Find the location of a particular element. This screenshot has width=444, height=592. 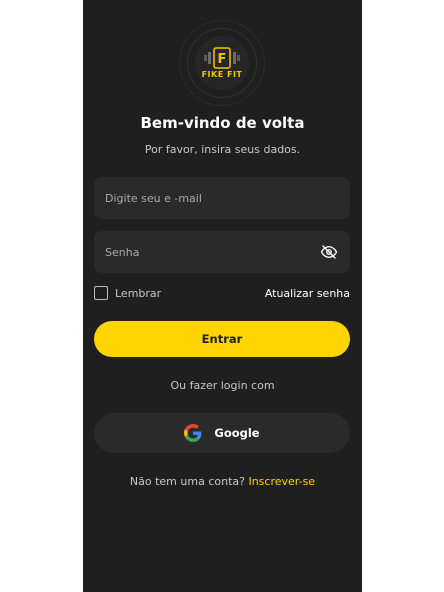

logo-badge: F FIKE FIT is located at coordinates (222, 63).